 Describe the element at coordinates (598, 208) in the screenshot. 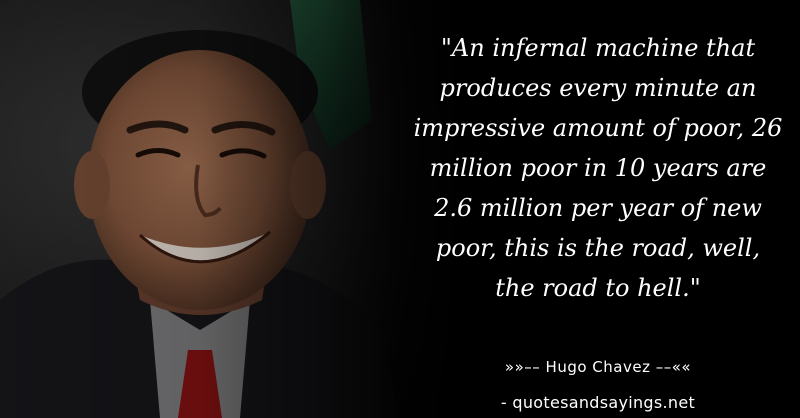

I see `quote-line: 2.6 million per year of new` at that location.